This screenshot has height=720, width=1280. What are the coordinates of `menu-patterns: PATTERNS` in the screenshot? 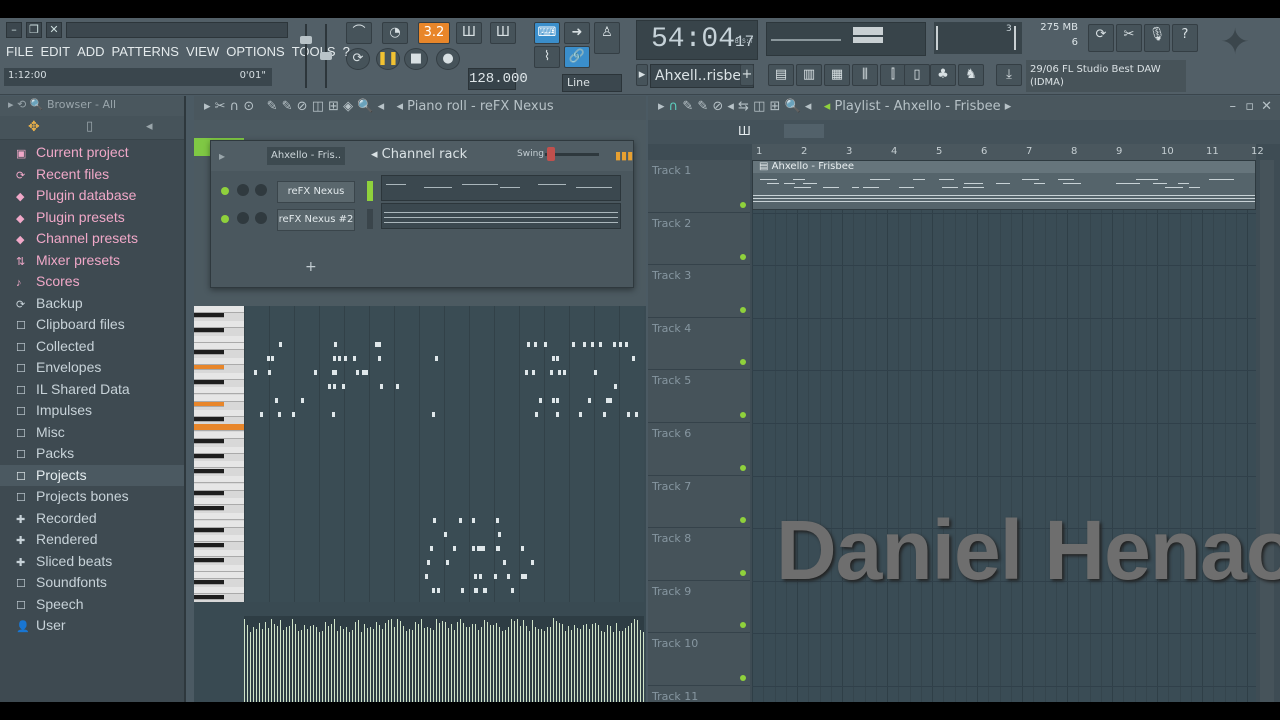 It's located at (145, 51).